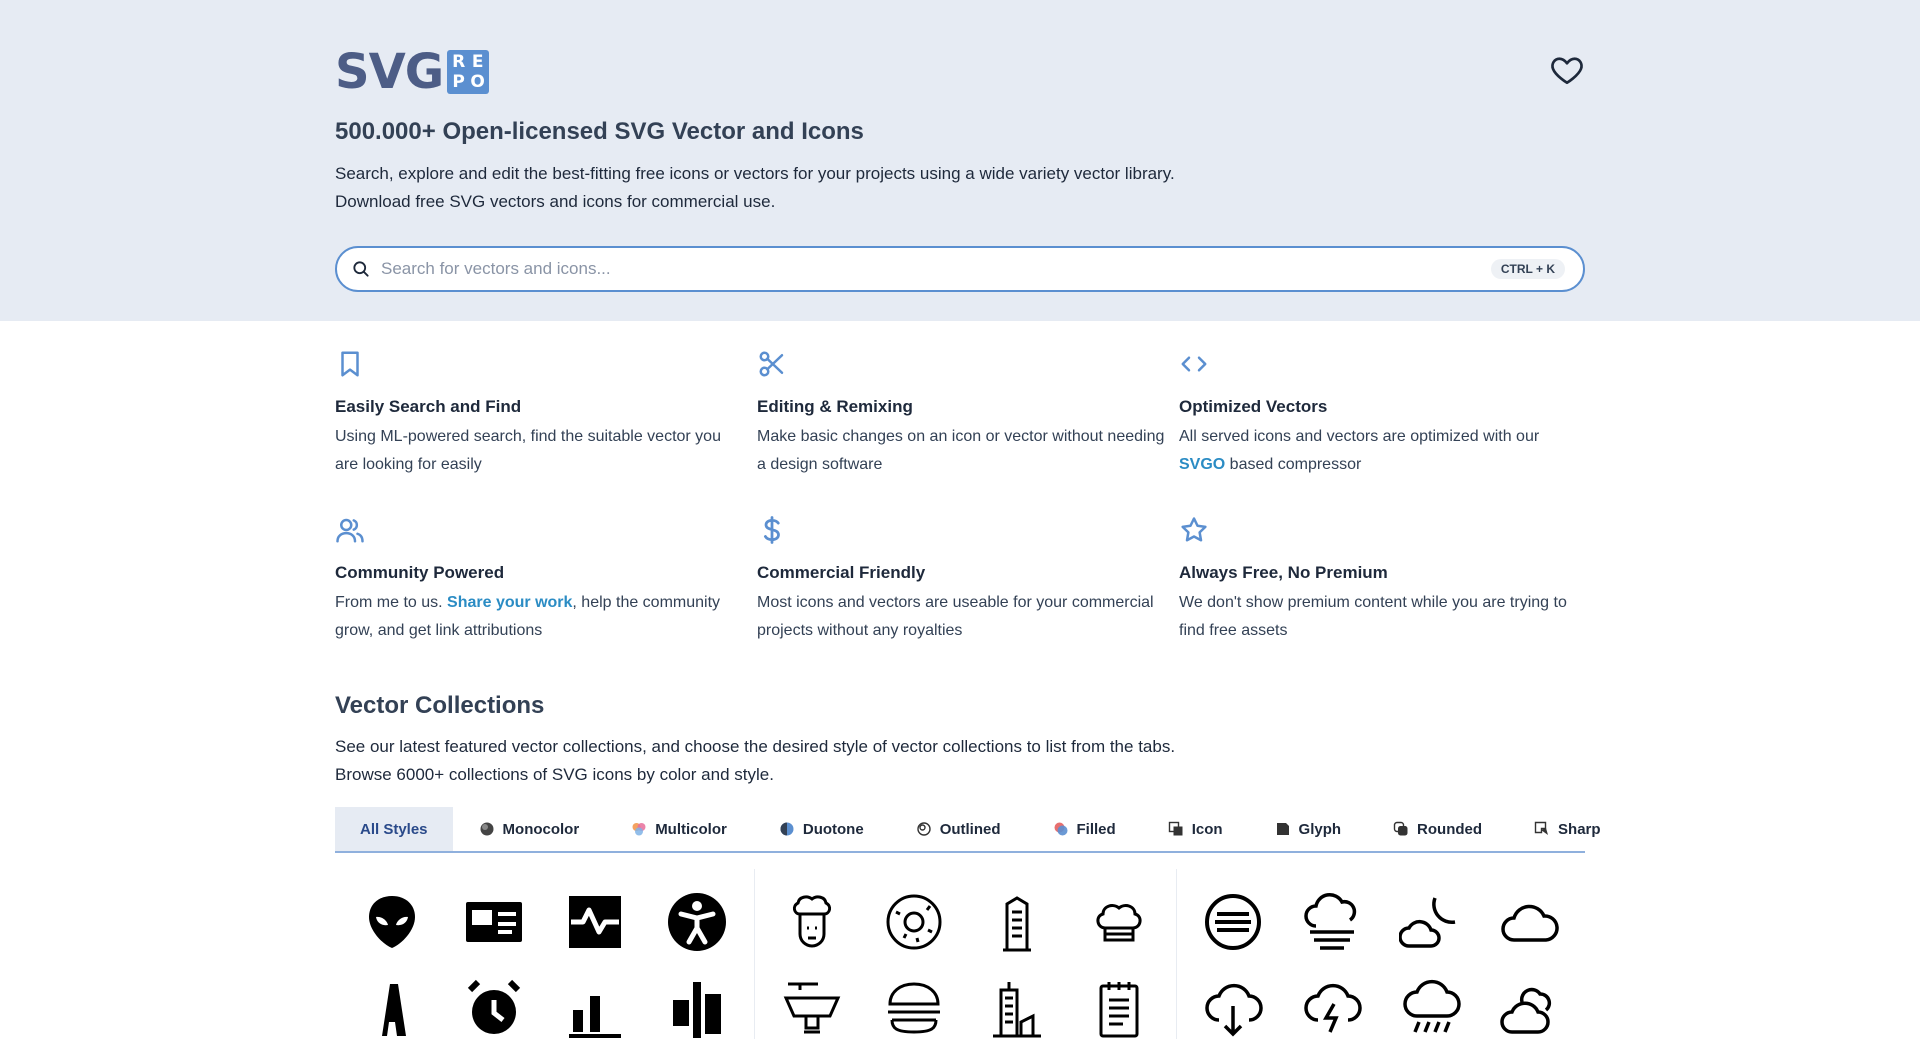 The height and width of the screenshot is (1039, 1920). Describe the element at coordinates (1431, 1006) in the screenshot. I see `rain-cloud-icon` at that location.